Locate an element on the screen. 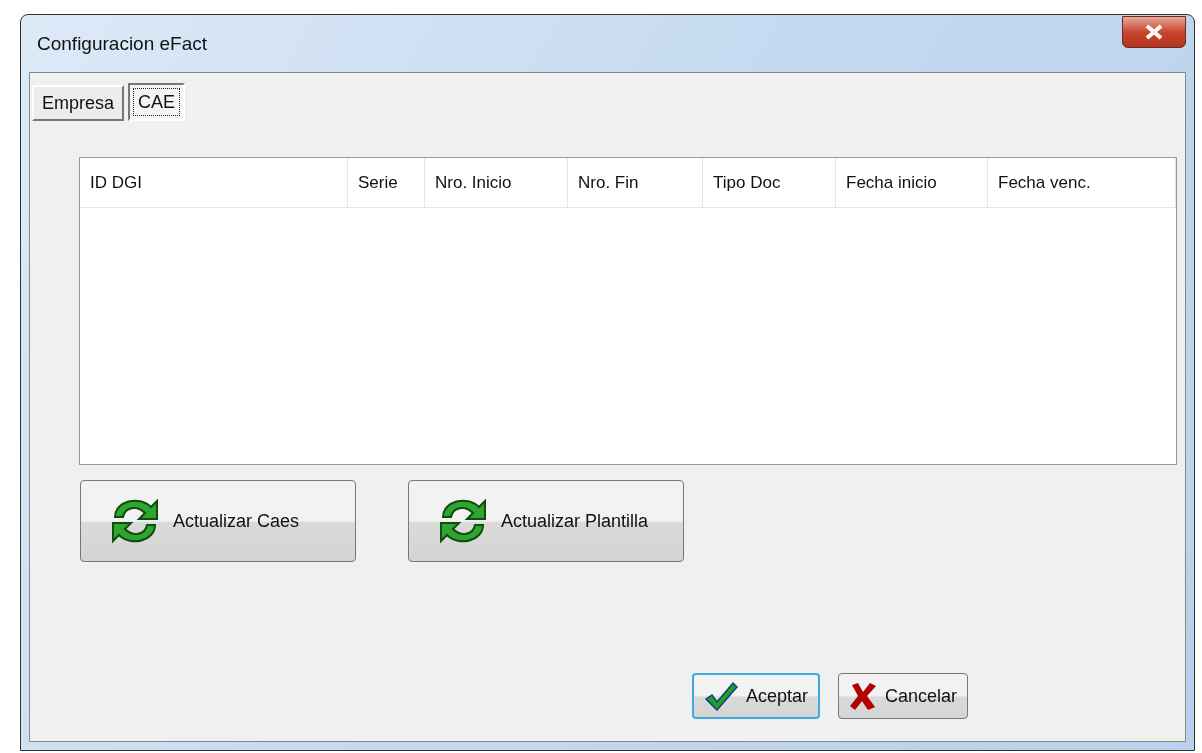 The width and height of the screenshot is (1202, 753). close-icon is located at coordinates (1154, 31).